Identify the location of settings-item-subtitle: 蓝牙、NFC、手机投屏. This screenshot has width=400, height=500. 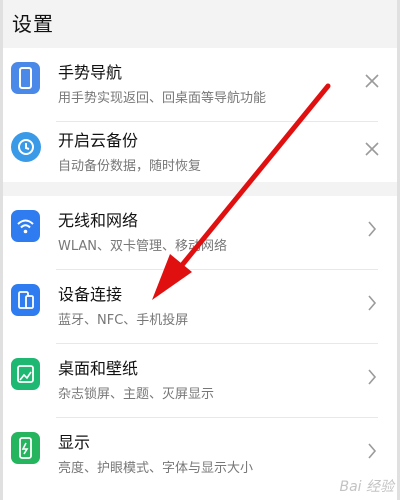
(123, 320).